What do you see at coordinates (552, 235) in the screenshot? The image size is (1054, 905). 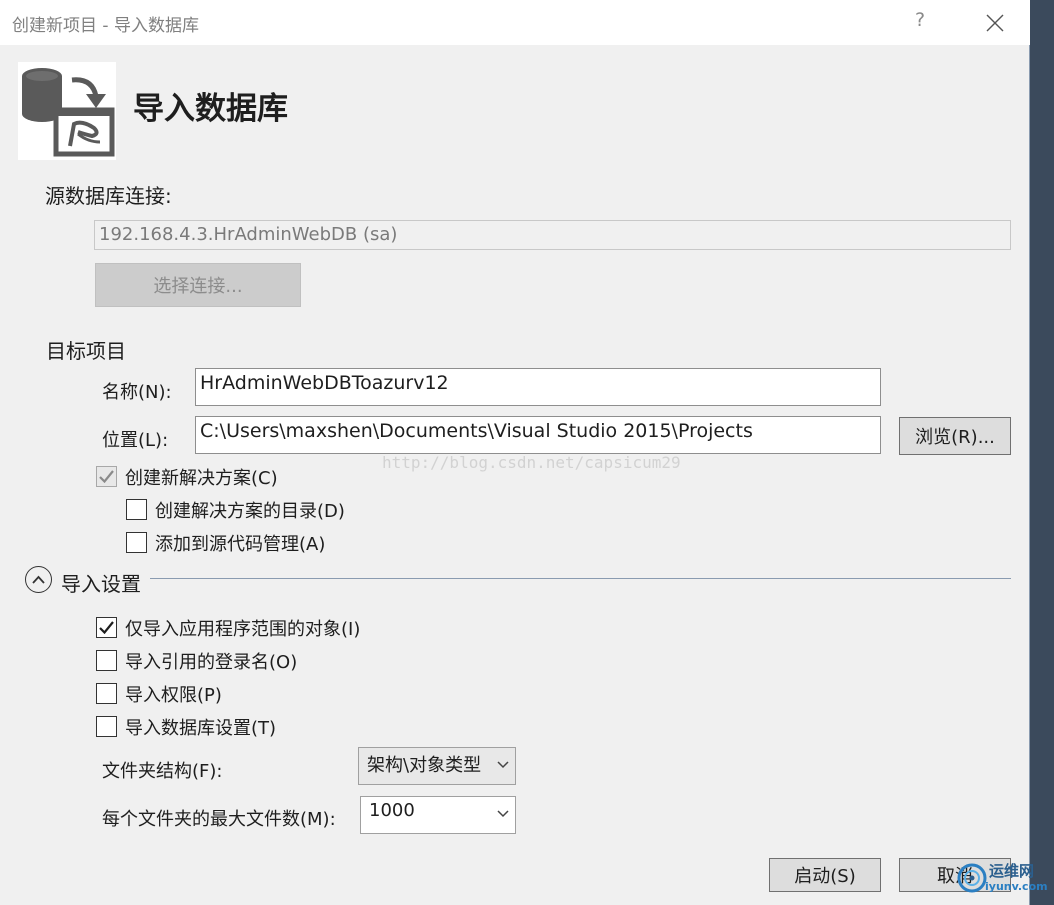 I see `source-connection-field: 192.168.4.3.HrAdminWebDB (sa)` at bounding box center [552, 235].